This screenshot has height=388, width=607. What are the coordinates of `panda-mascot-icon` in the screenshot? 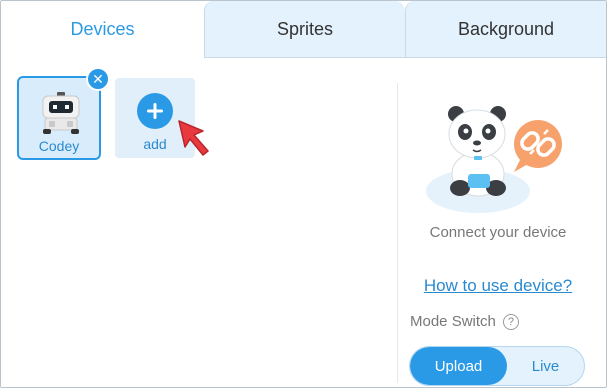 It's located at (494, 159).